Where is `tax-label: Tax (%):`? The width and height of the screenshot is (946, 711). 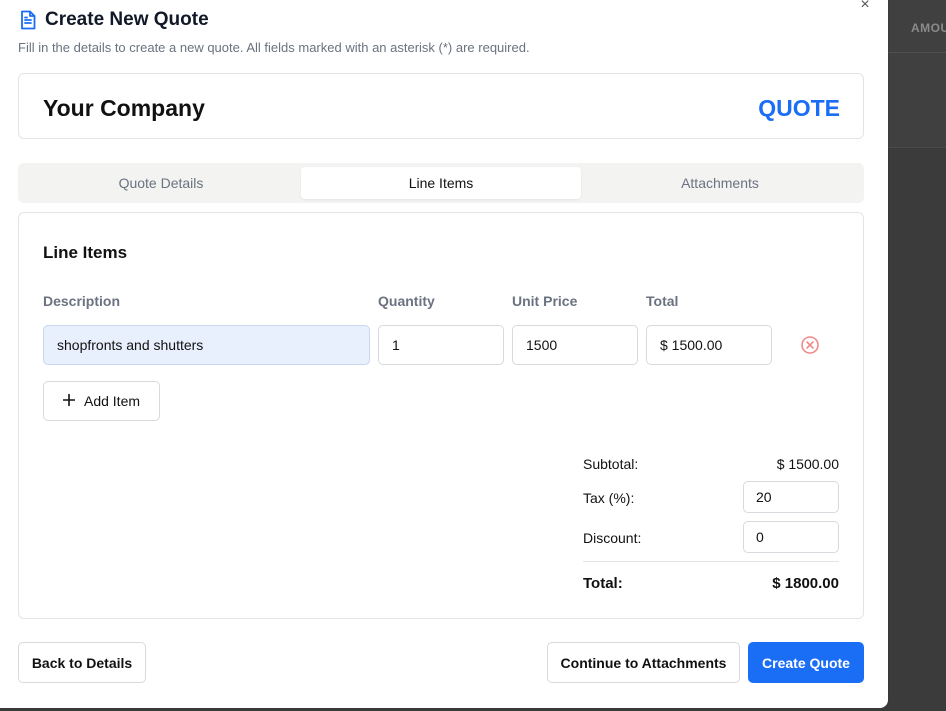
tax-label: Tax (%): is located at coordinates (609, 498).